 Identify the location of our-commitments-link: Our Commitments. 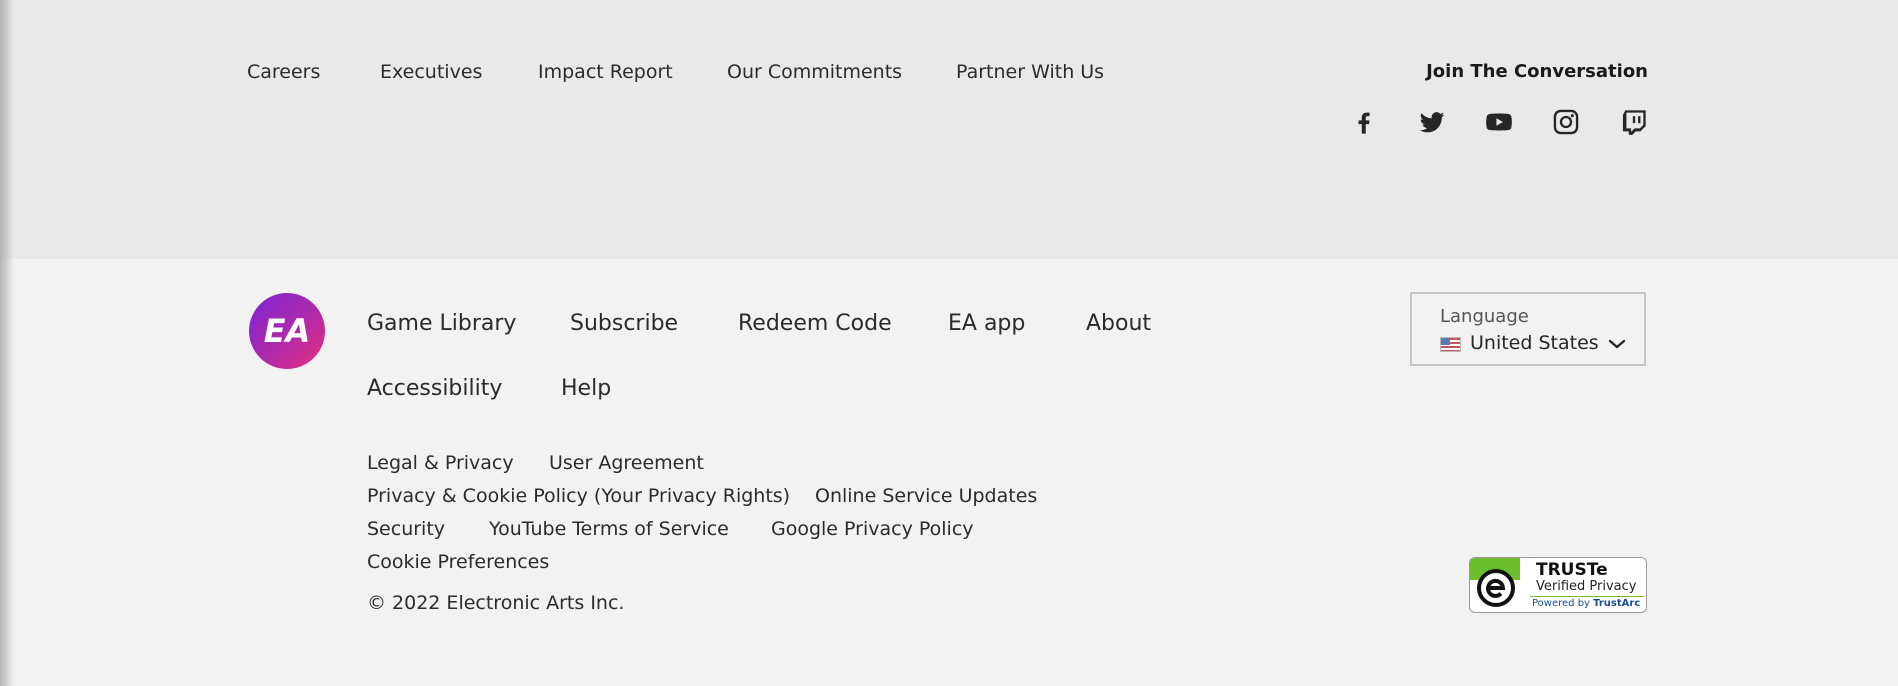
(814, 72).